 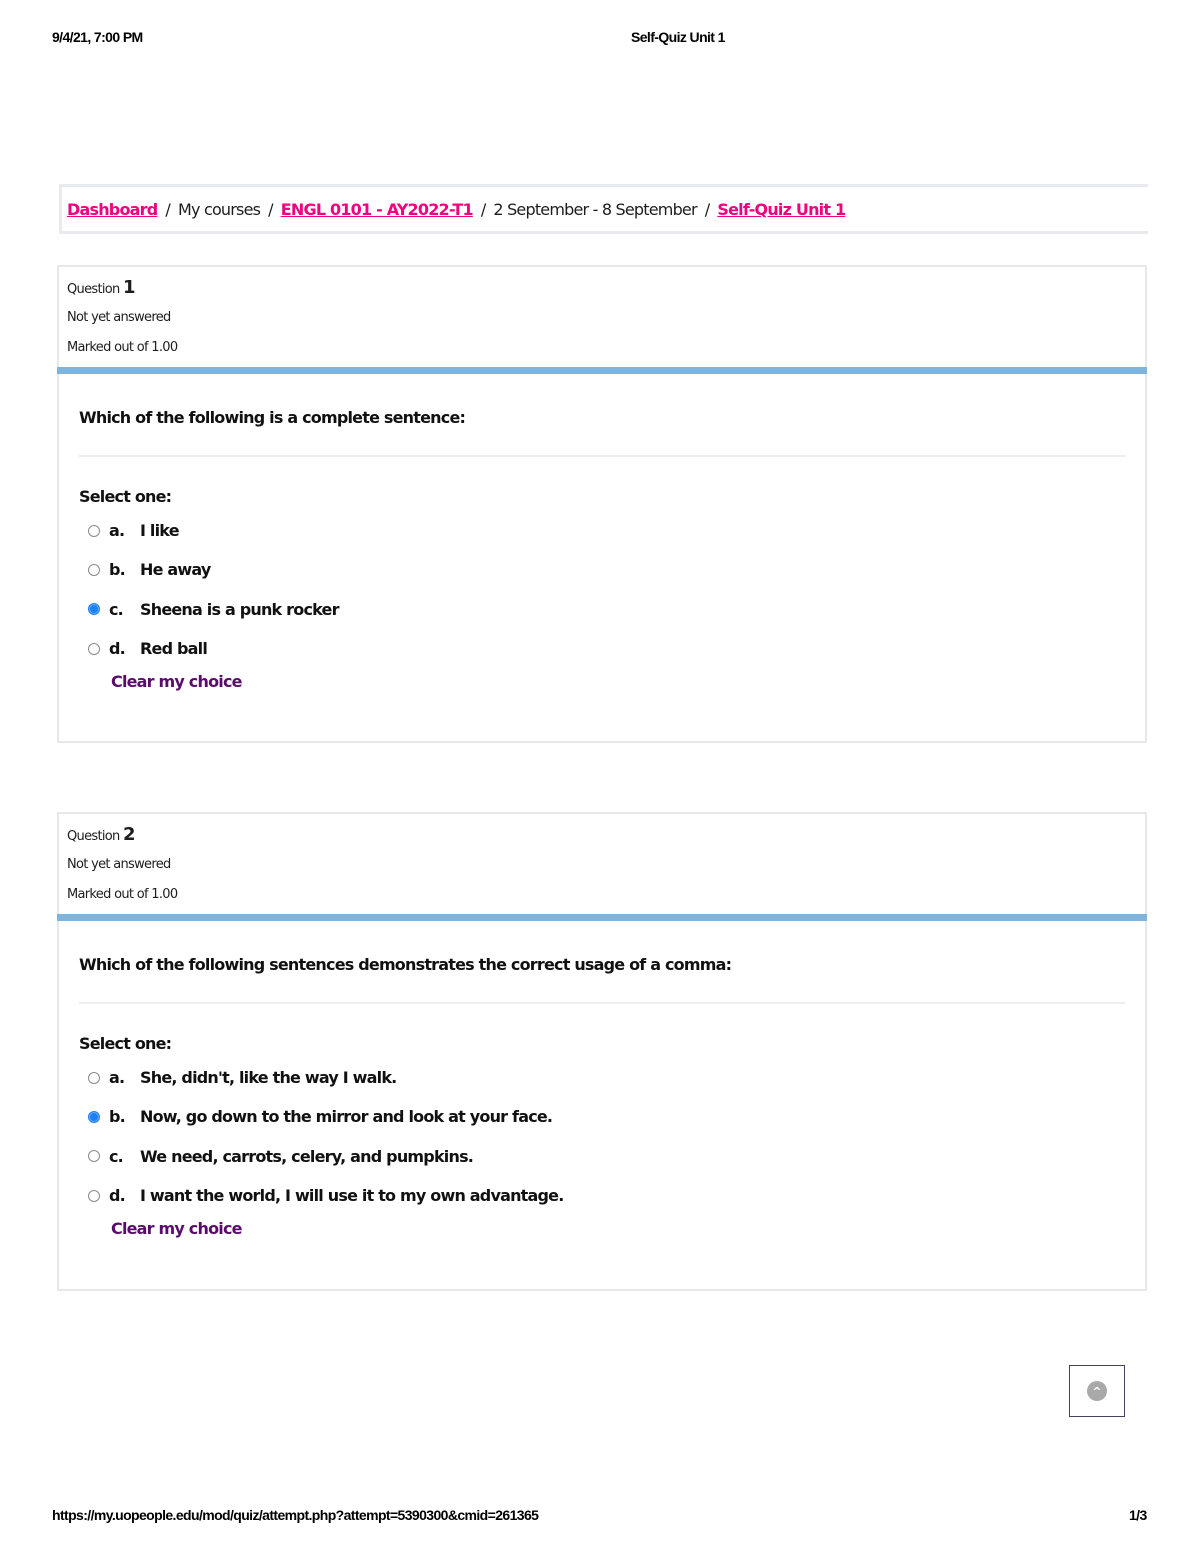 What do you see at coordinates (97, 37) in the screenshot?
I see `print-datetime: 9/4/21, 7:00 PM` at bounding box center [97, 37].